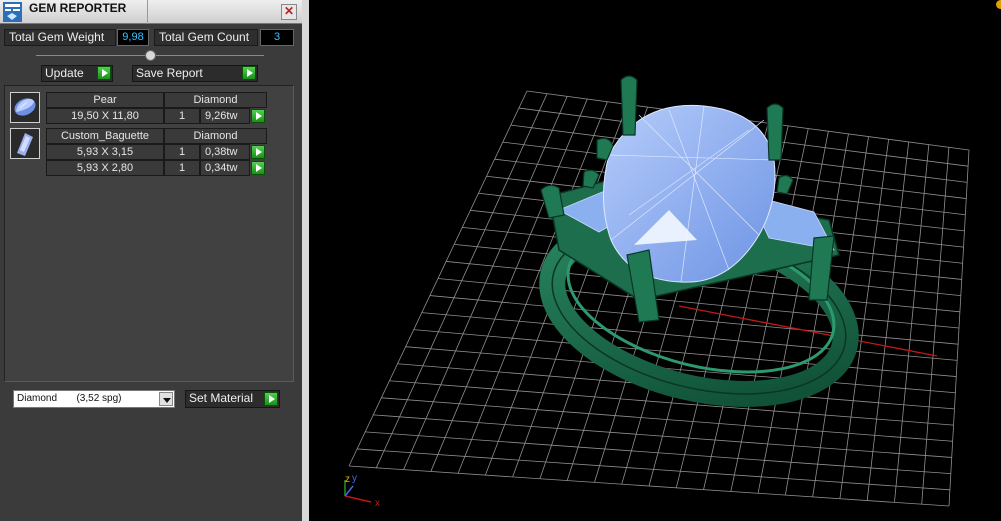 The height and width of the screenshot is (521, 1001). I want to click on panel-divider, so click(305, 260).